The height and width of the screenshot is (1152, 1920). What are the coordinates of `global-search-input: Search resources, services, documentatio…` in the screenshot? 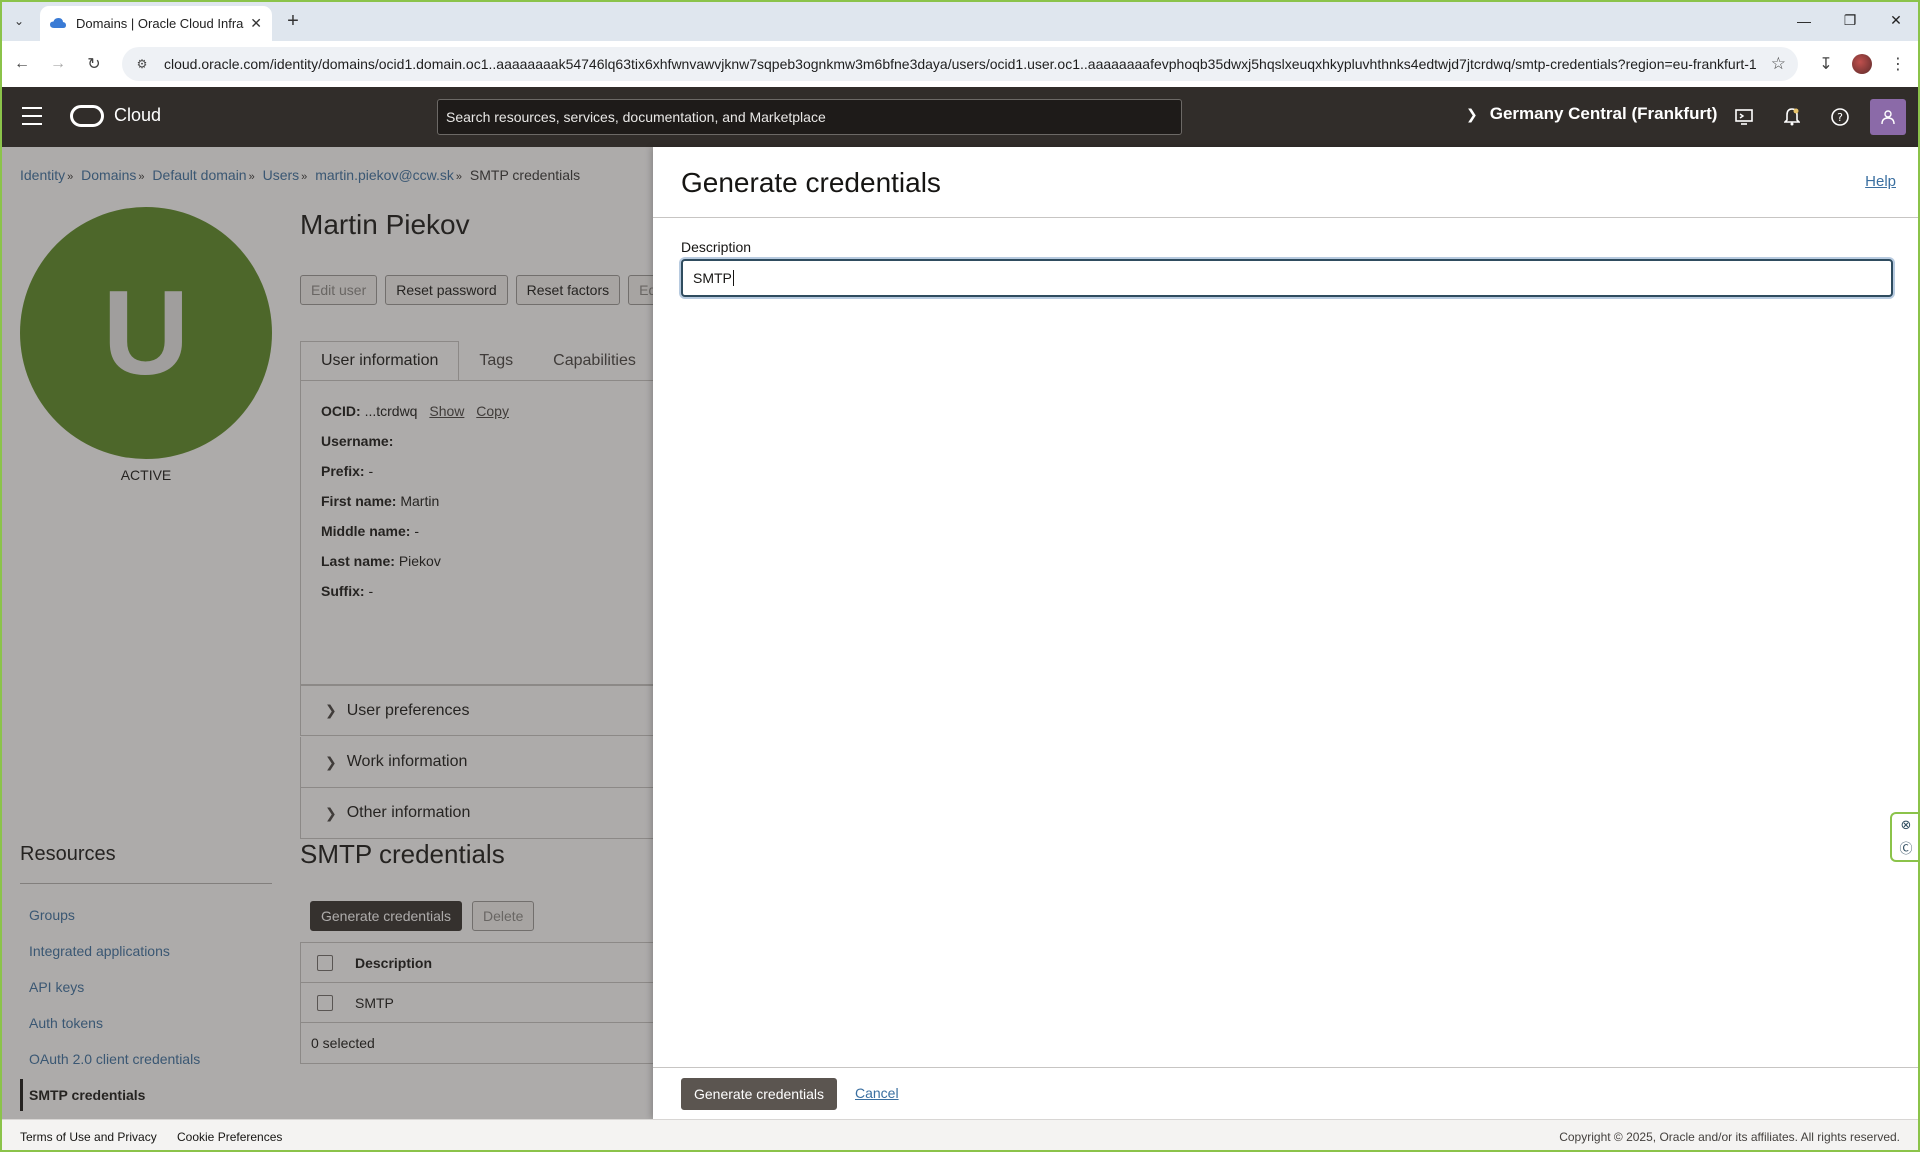 It's located at (809, 117).